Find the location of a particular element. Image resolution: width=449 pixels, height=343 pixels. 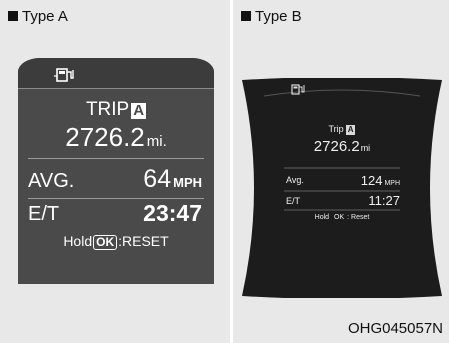

type-a-top-strip is located at coordinates (116, 73).